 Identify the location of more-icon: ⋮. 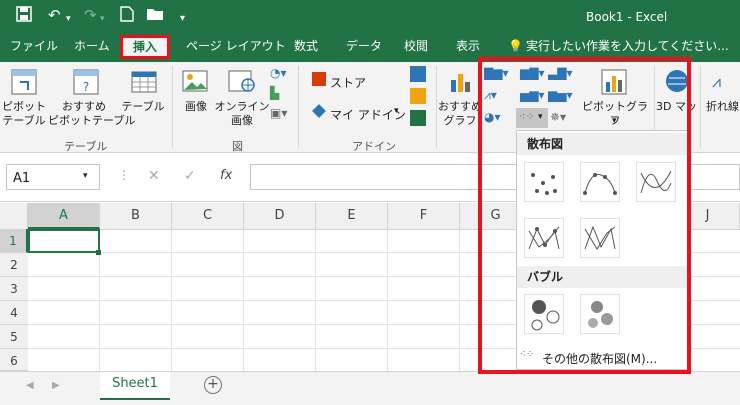
(124, 175).